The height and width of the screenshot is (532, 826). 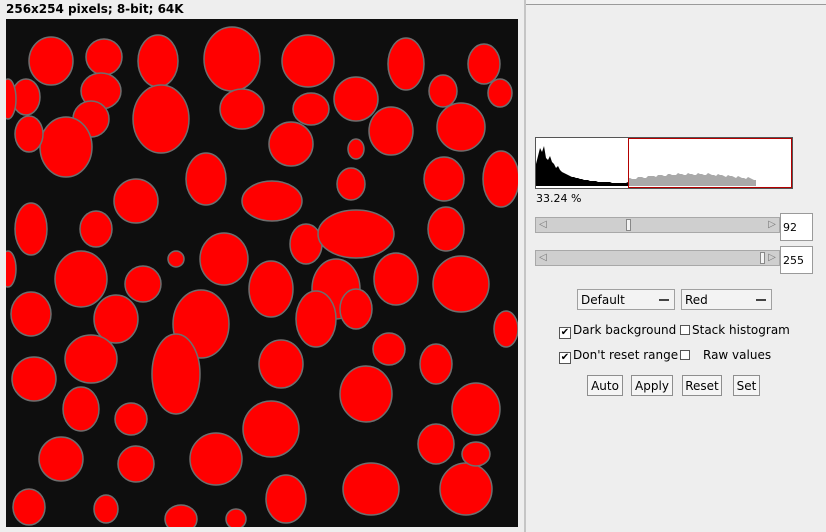 What do you see at coordinates (741, 330) in the screenshot?
I see `checkbox-label: Stack histogram` at bounding box center [741, 330].